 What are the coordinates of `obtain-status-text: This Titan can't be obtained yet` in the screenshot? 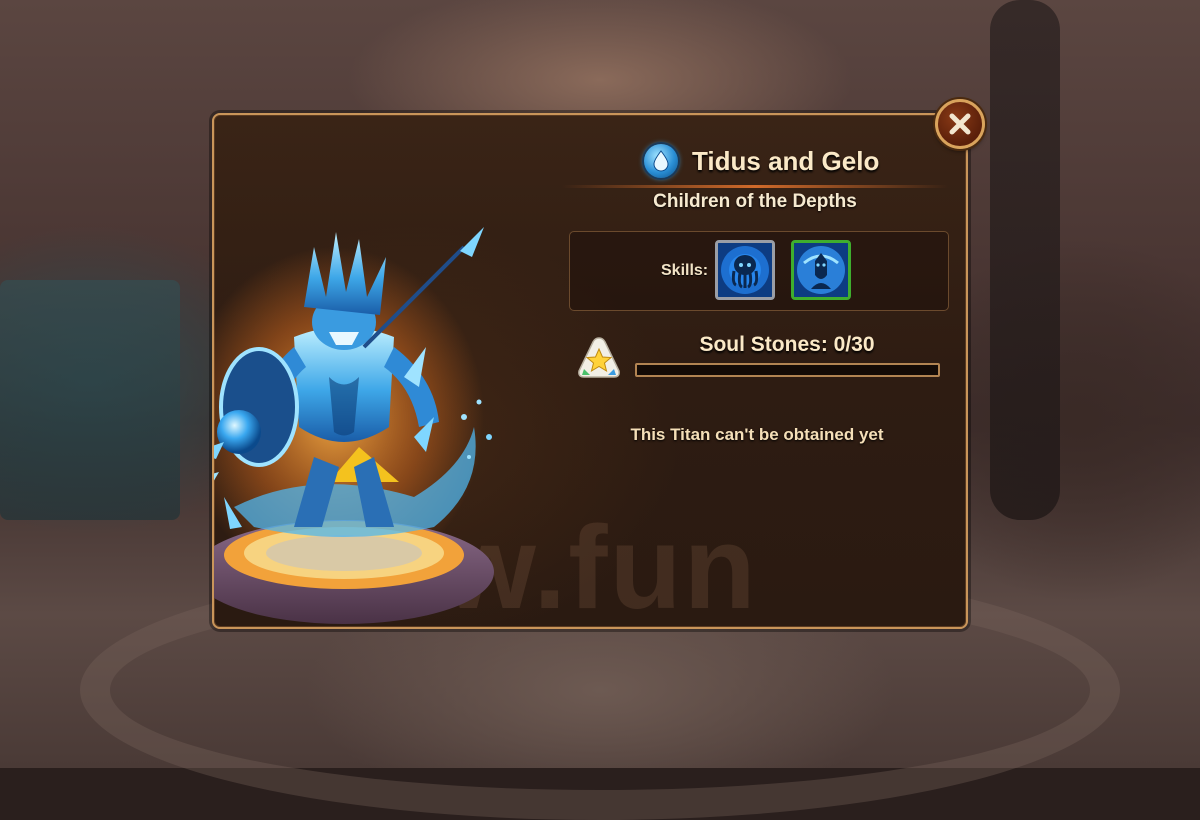 It's located at (757, 434).